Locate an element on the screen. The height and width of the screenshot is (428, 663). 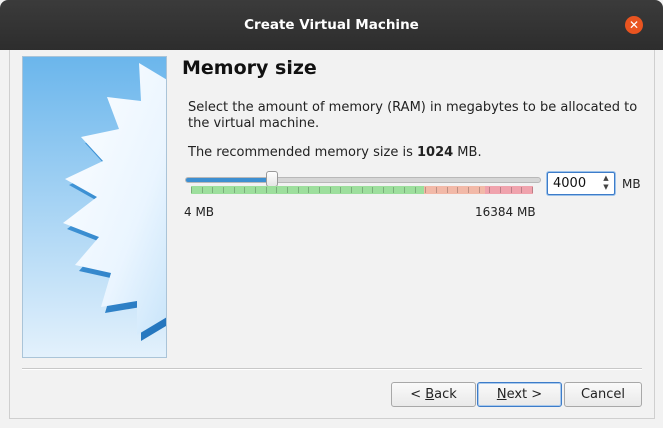
back-button-rest: ack is located at coordinates (445, 394).